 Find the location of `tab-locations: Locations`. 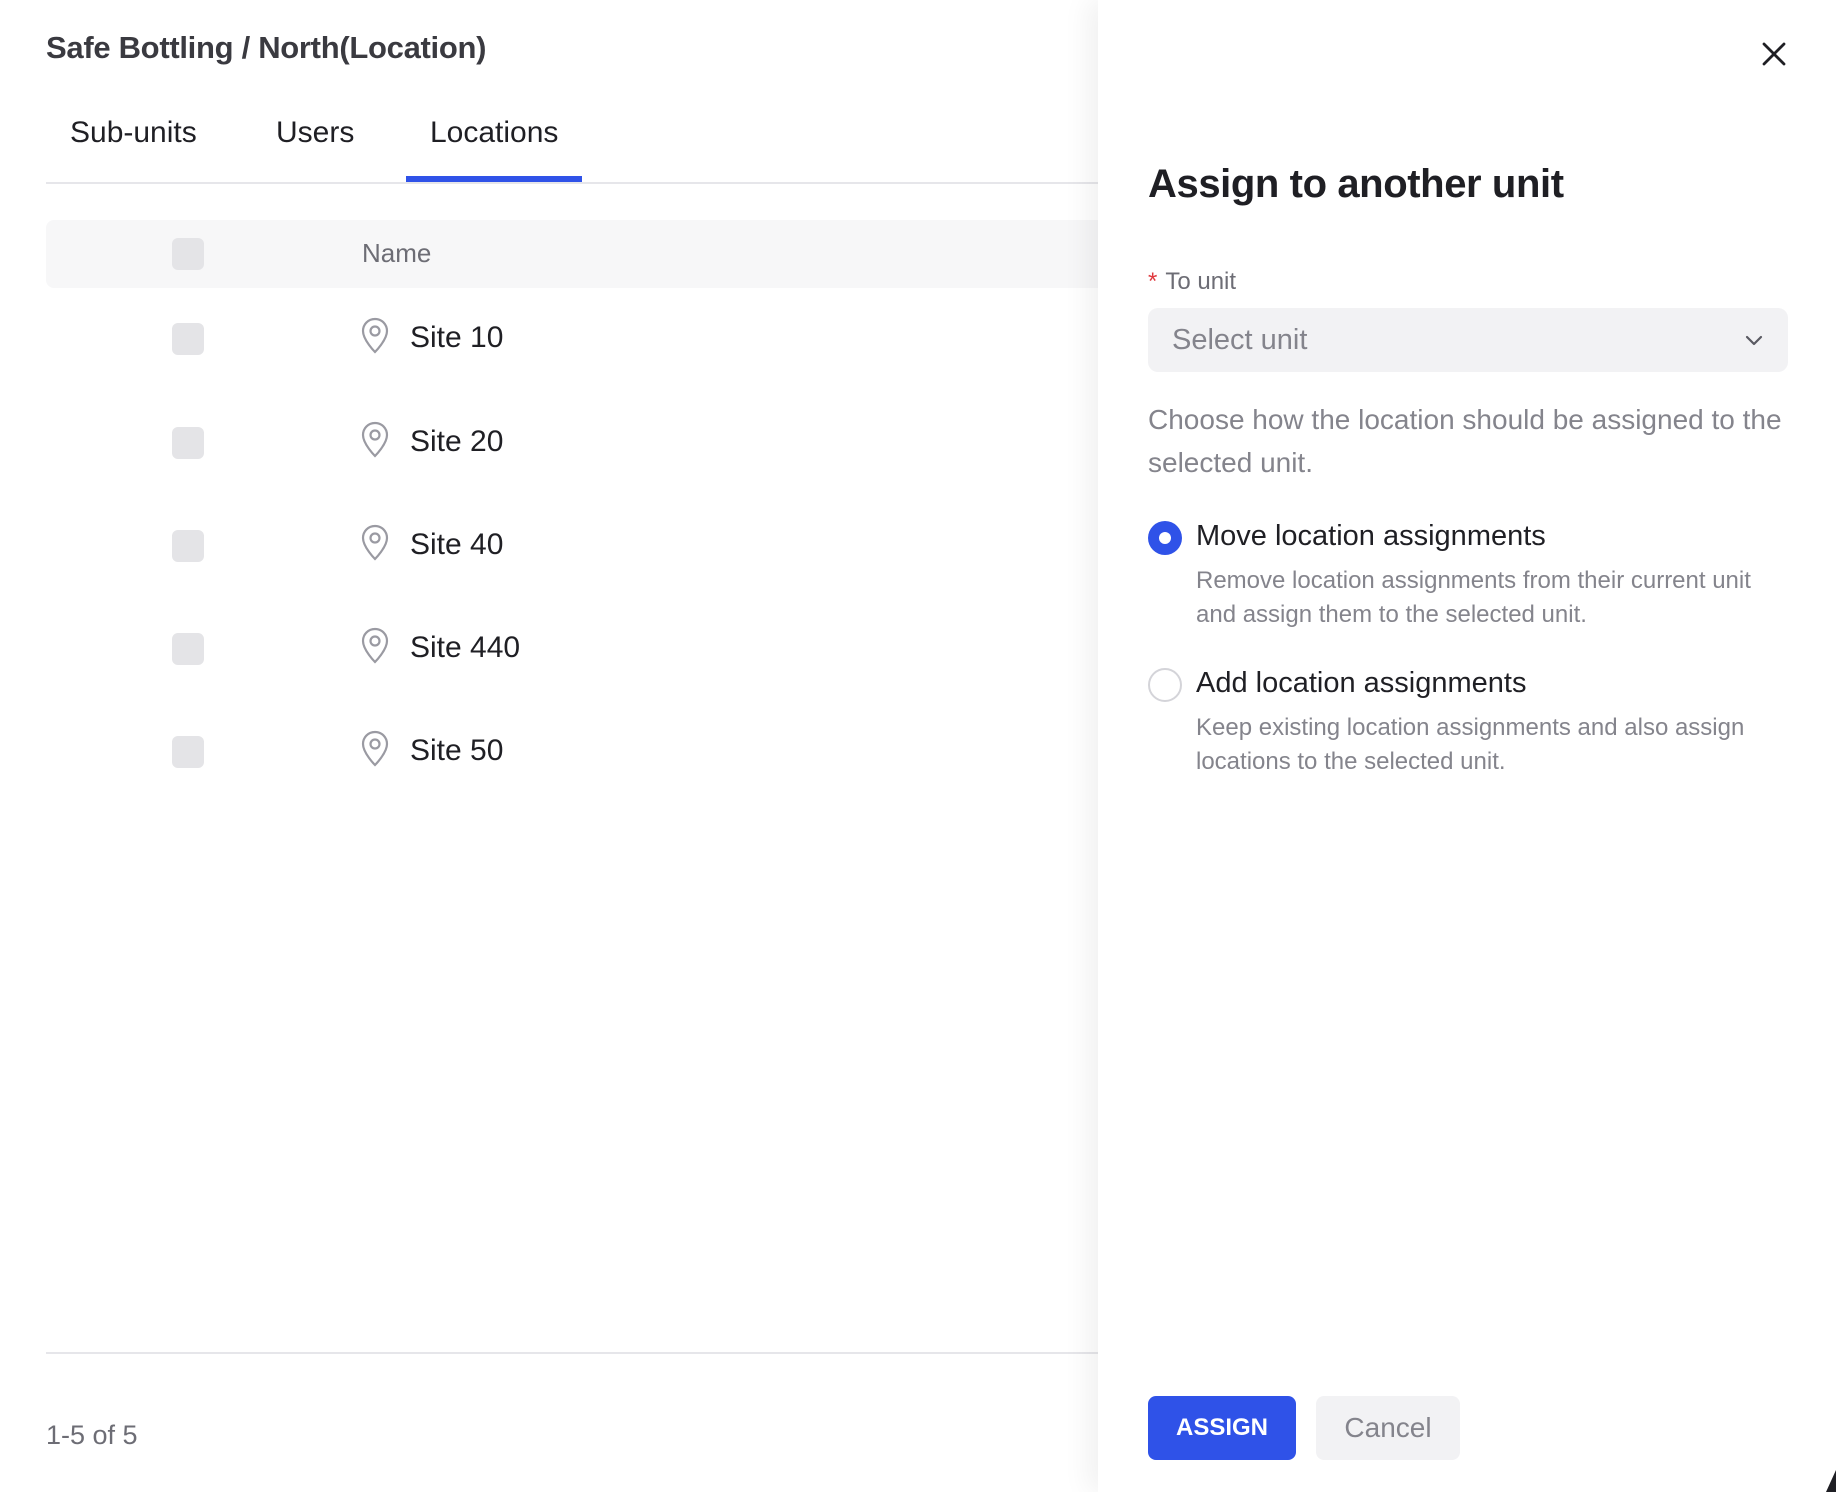

tab-locations: Locations is located at coordinates (494, 149).